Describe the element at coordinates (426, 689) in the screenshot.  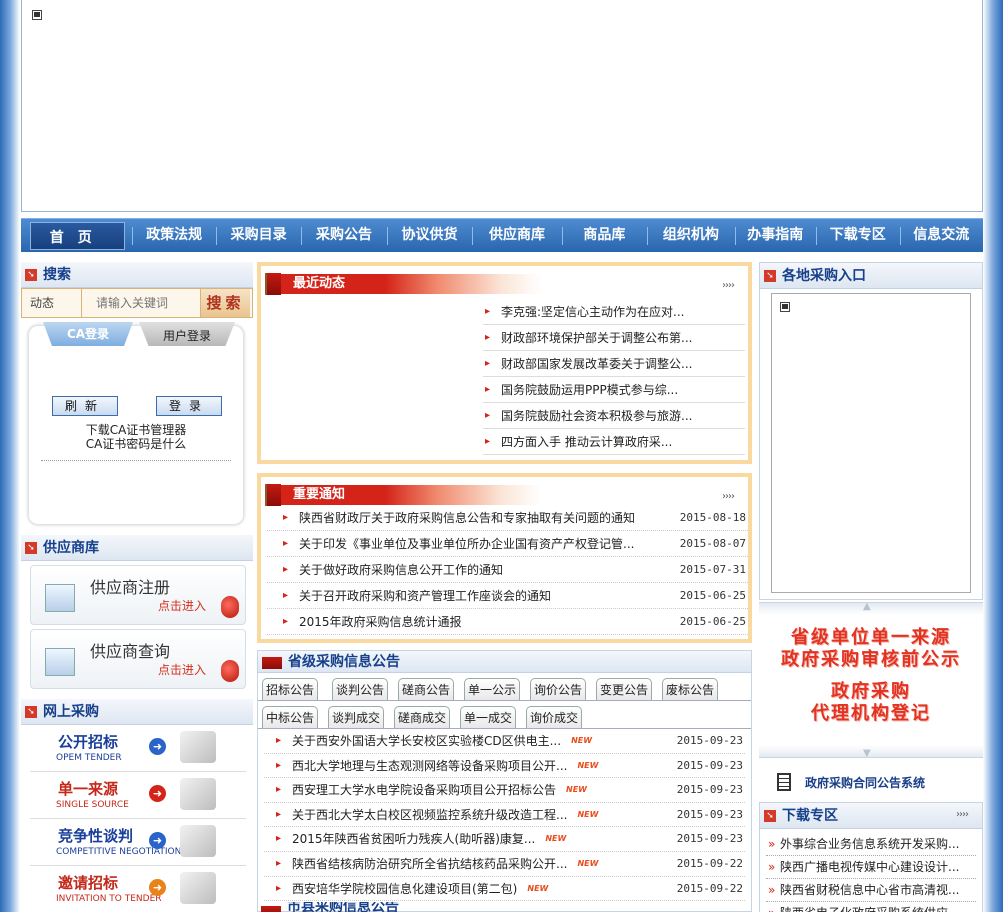
I see `tab-province-r1-2: 磋商公告` at that location.